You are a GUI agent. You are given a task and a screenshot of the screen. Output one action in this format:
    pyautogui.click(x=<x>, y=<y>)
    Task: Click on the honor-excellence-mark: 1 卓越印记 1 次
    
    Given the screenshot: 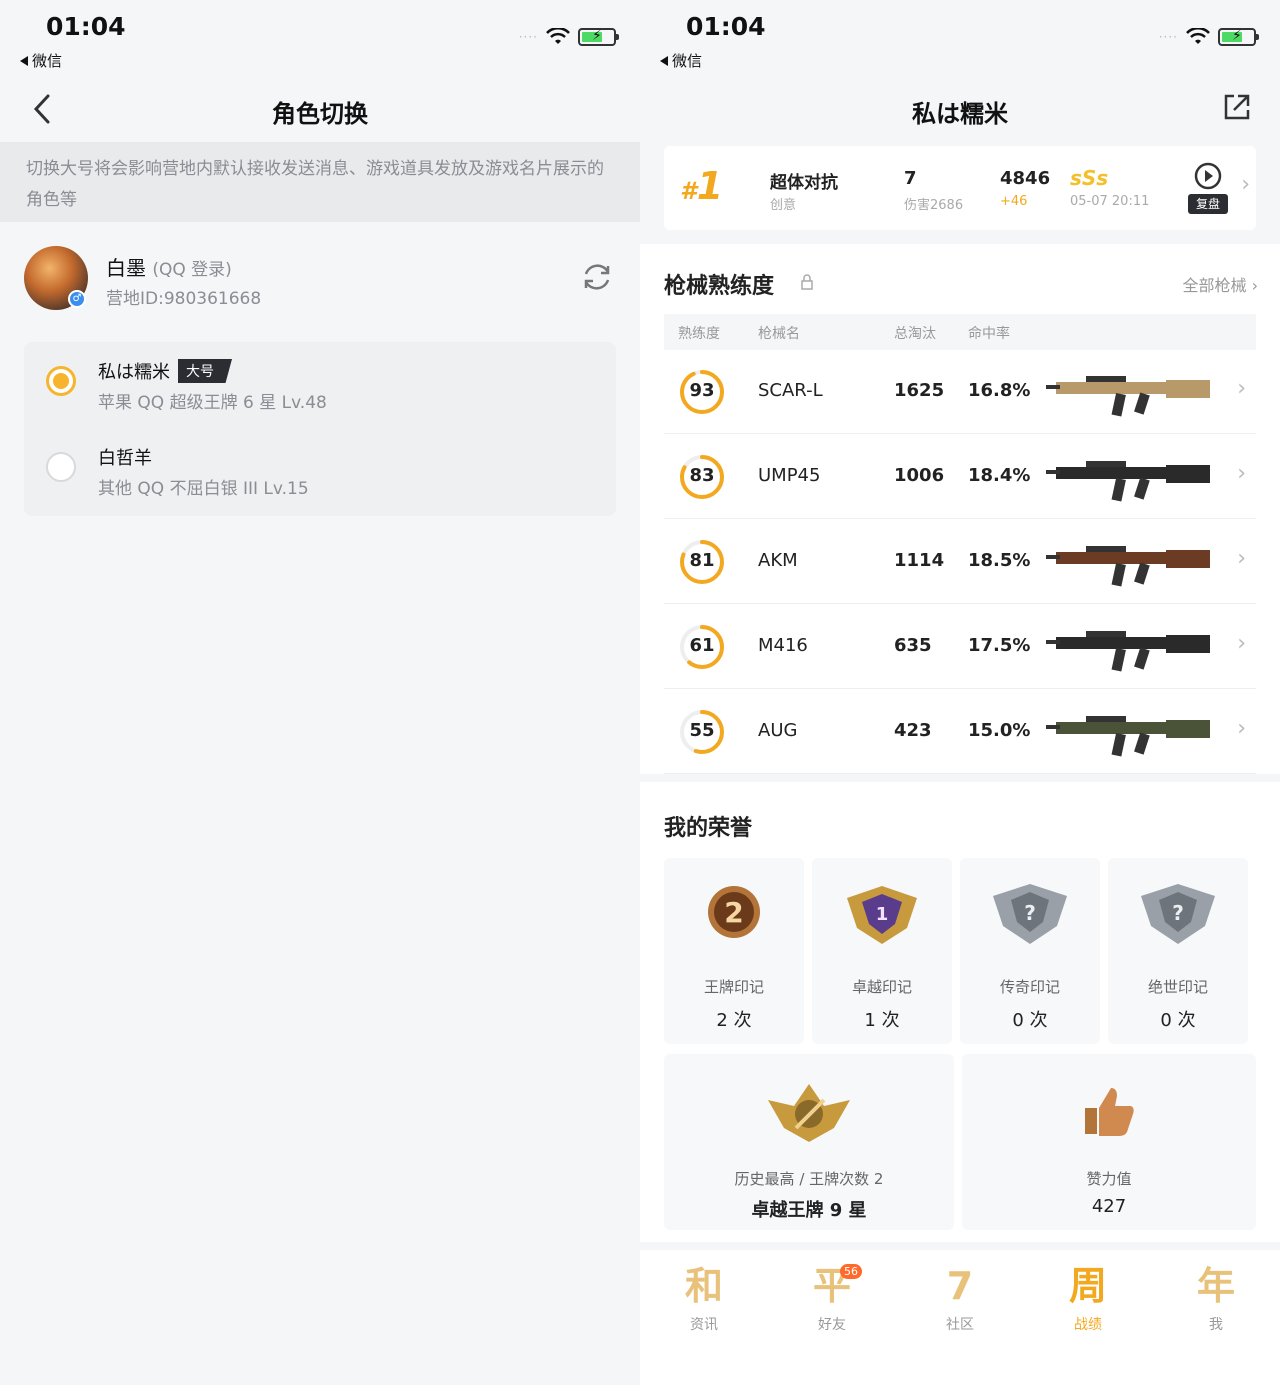 What is the action you would take?
    pyautogui.click(x=882, y=951)
    